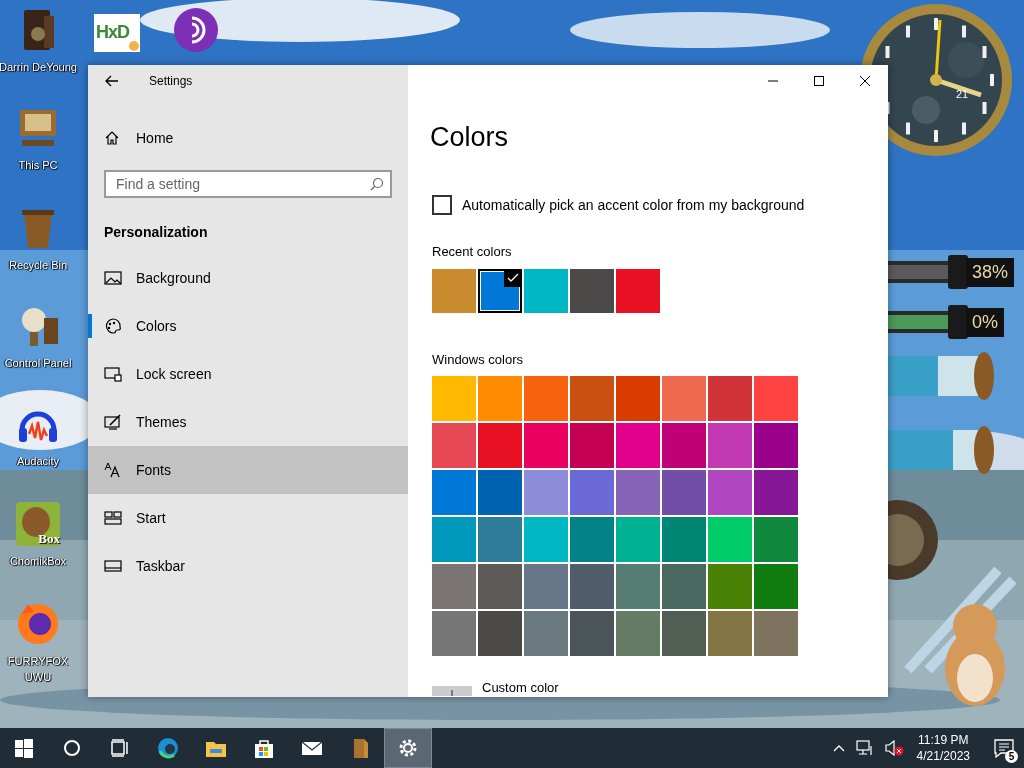  What do you see at coordinates (113, 470) in the screenshot?
I see `letters-icon` at bounding box center [113, 470].